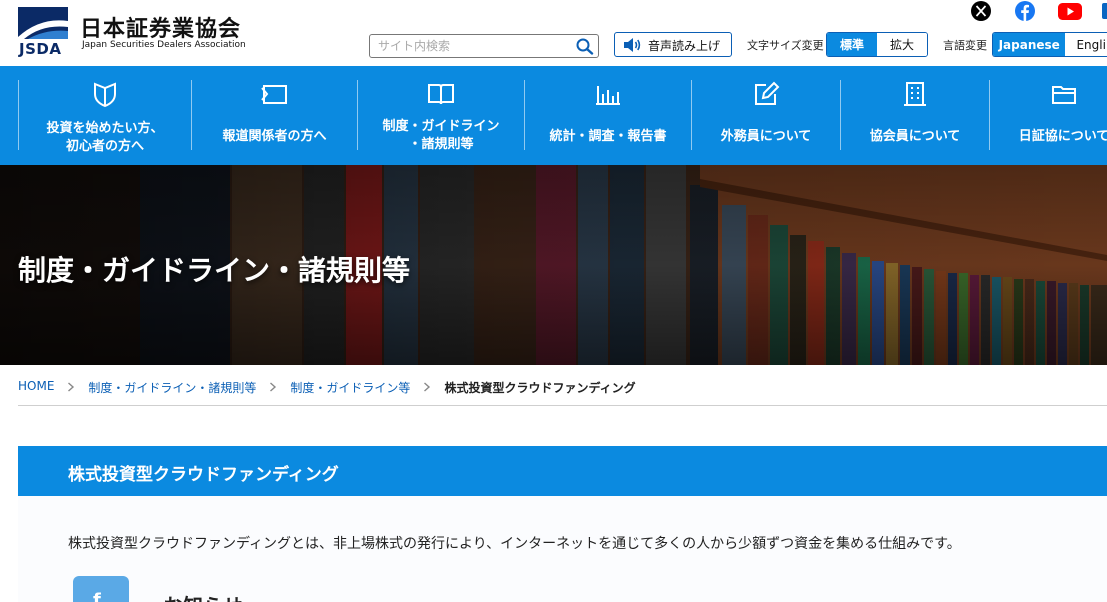 This screenshot has height=602, width=1107. What do you see at coordinates (562, 471) in the screenshot?
I see `section-heading: 株式投資型クラウドファンディング` at bounding box center [562, 471].